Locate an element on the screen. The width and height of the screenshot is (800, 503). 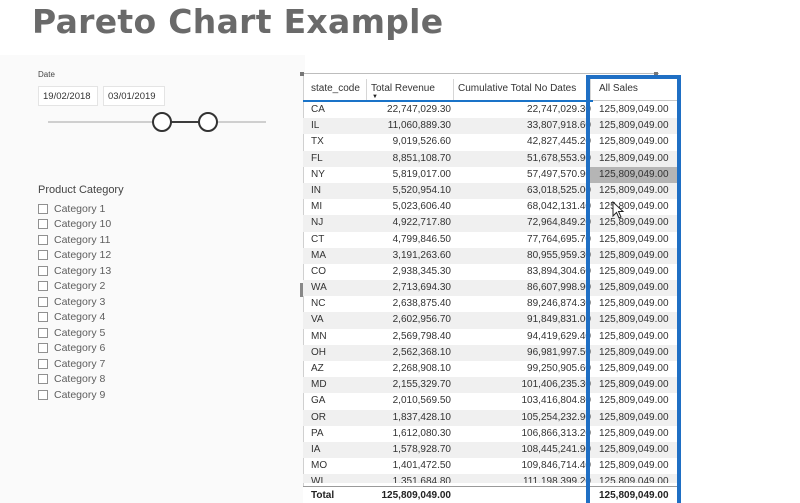
category-option: Category 1 is located at coordinates (74, 209).